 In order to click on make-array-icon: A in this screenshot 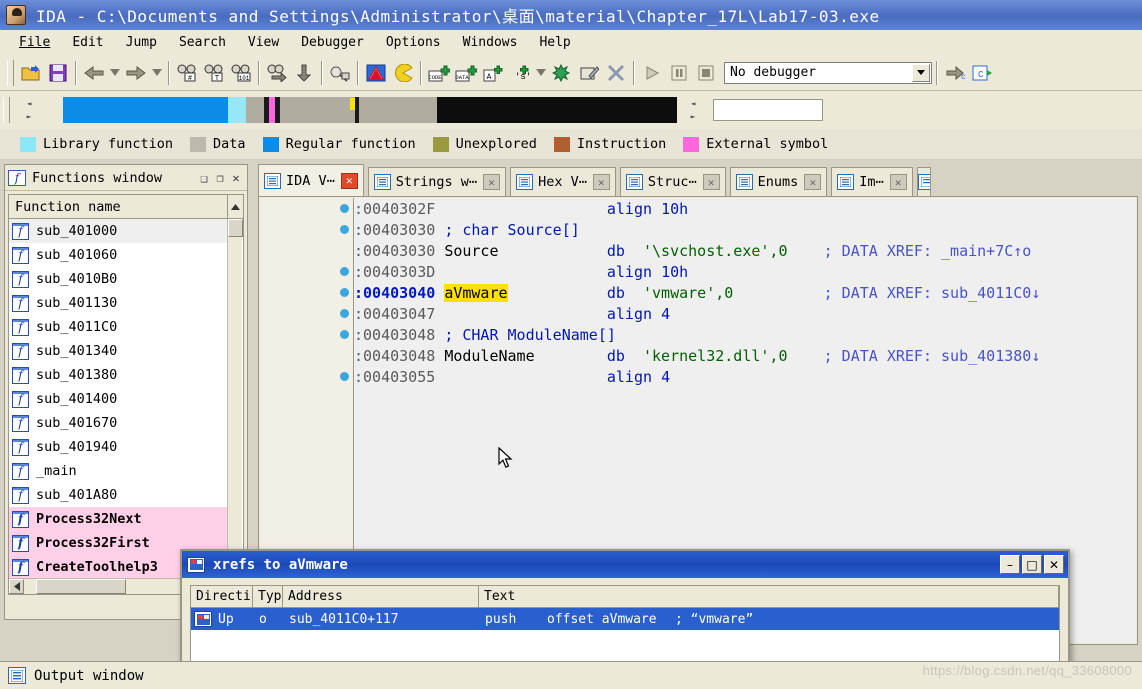, I will do `click(493, 73)`.